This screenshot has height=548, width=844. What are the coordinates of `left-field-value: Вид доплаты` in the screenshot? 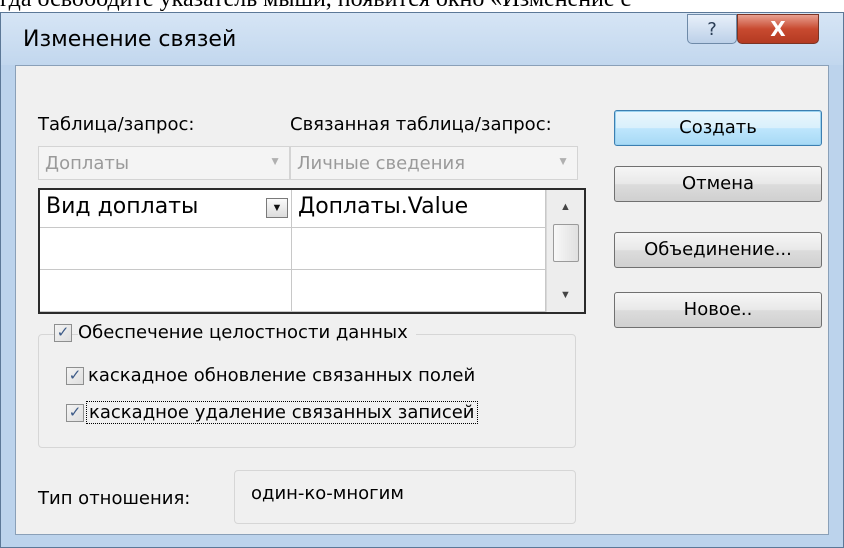 It's located at (122, 206).